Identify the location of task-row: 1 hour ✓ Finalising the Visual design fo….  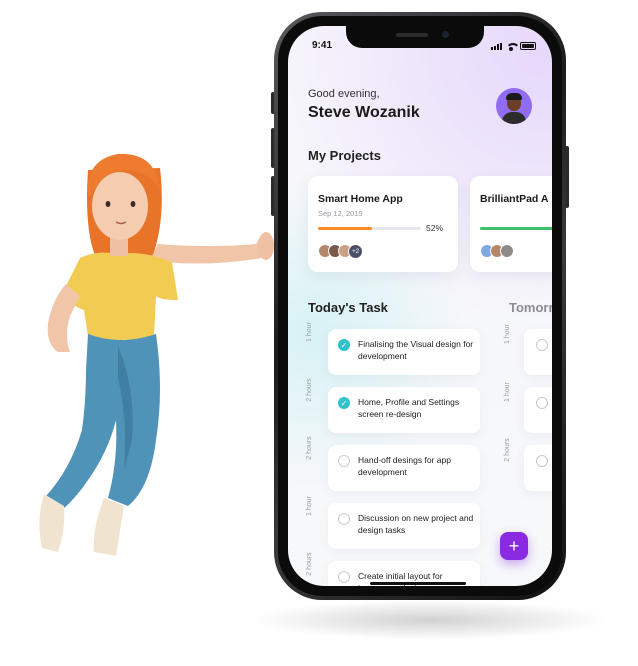
(393, 348).